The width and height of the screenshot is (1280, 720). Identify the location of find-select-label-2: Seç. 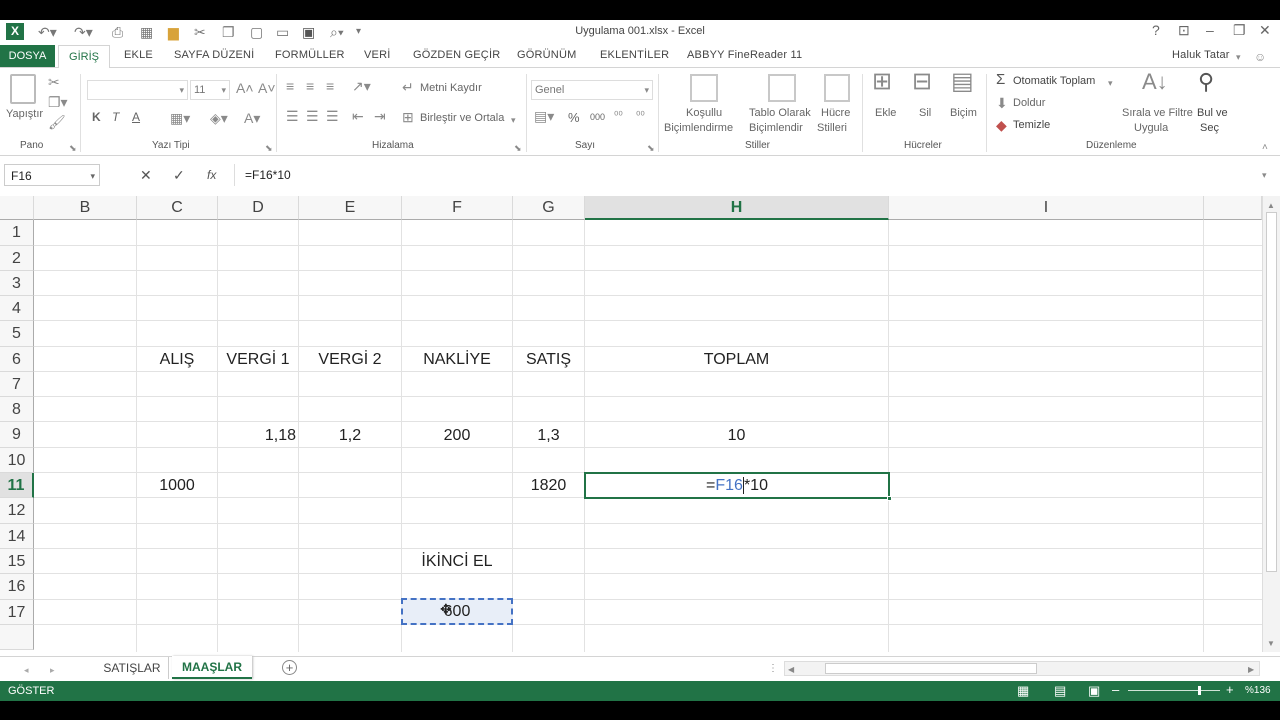
(1209, 128).